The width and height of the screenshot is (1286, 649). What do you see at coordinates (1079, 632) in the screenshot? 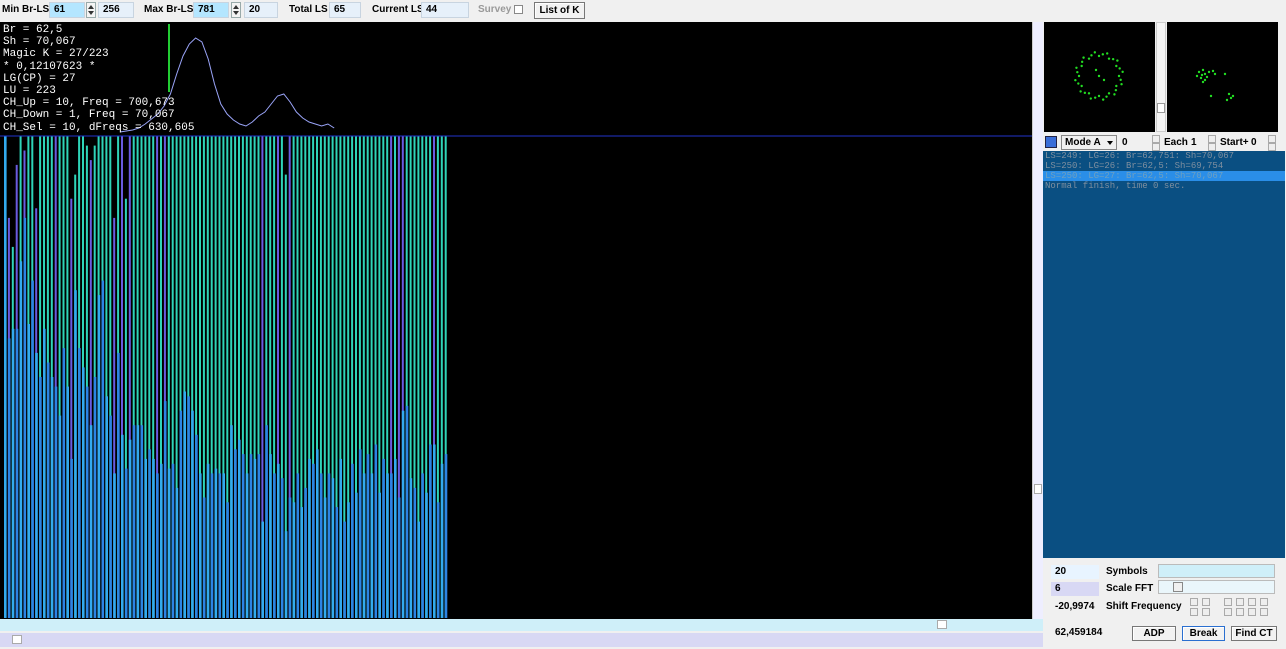
I see `result-value: 62,459184` at bounding box center [1079, 632].